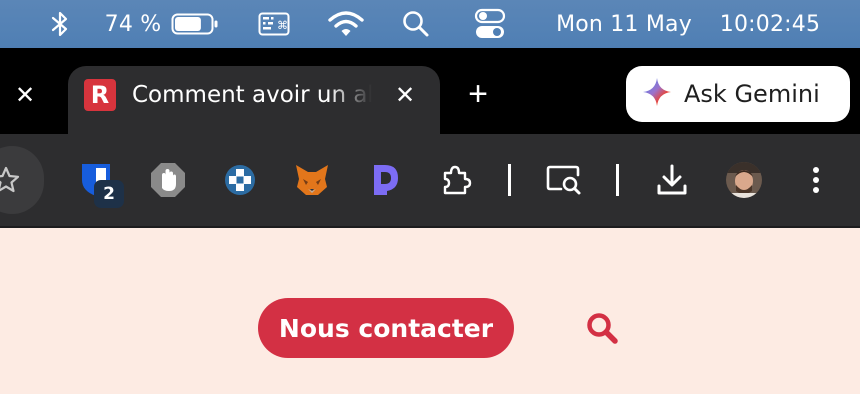 Image resolution: width=860 pixels, height=394 pixels. What do you see at coordinates (405, 95) in the screenshot?
I see `tab-close-icon: ✕` at bounding box center [405, 95].